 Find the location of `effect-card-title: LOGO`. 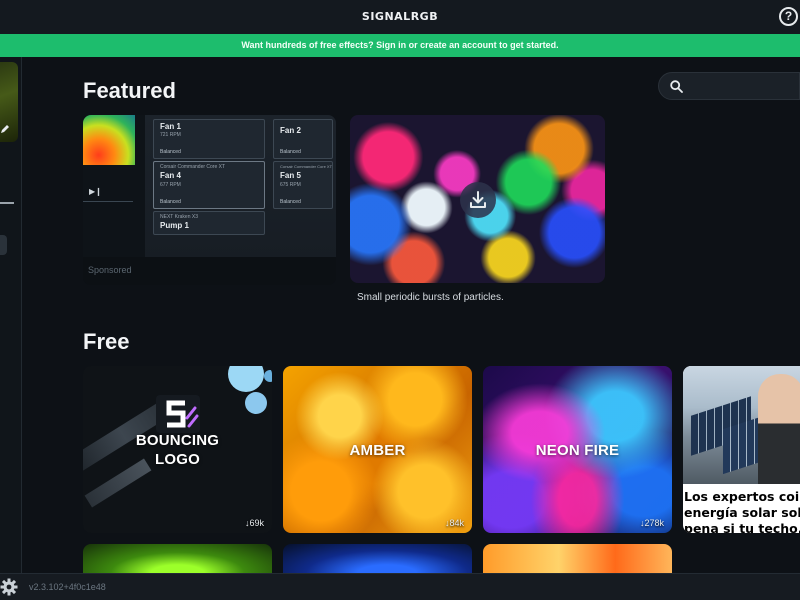

effect-card-title: LOGO is located at coordinates (177, 459).